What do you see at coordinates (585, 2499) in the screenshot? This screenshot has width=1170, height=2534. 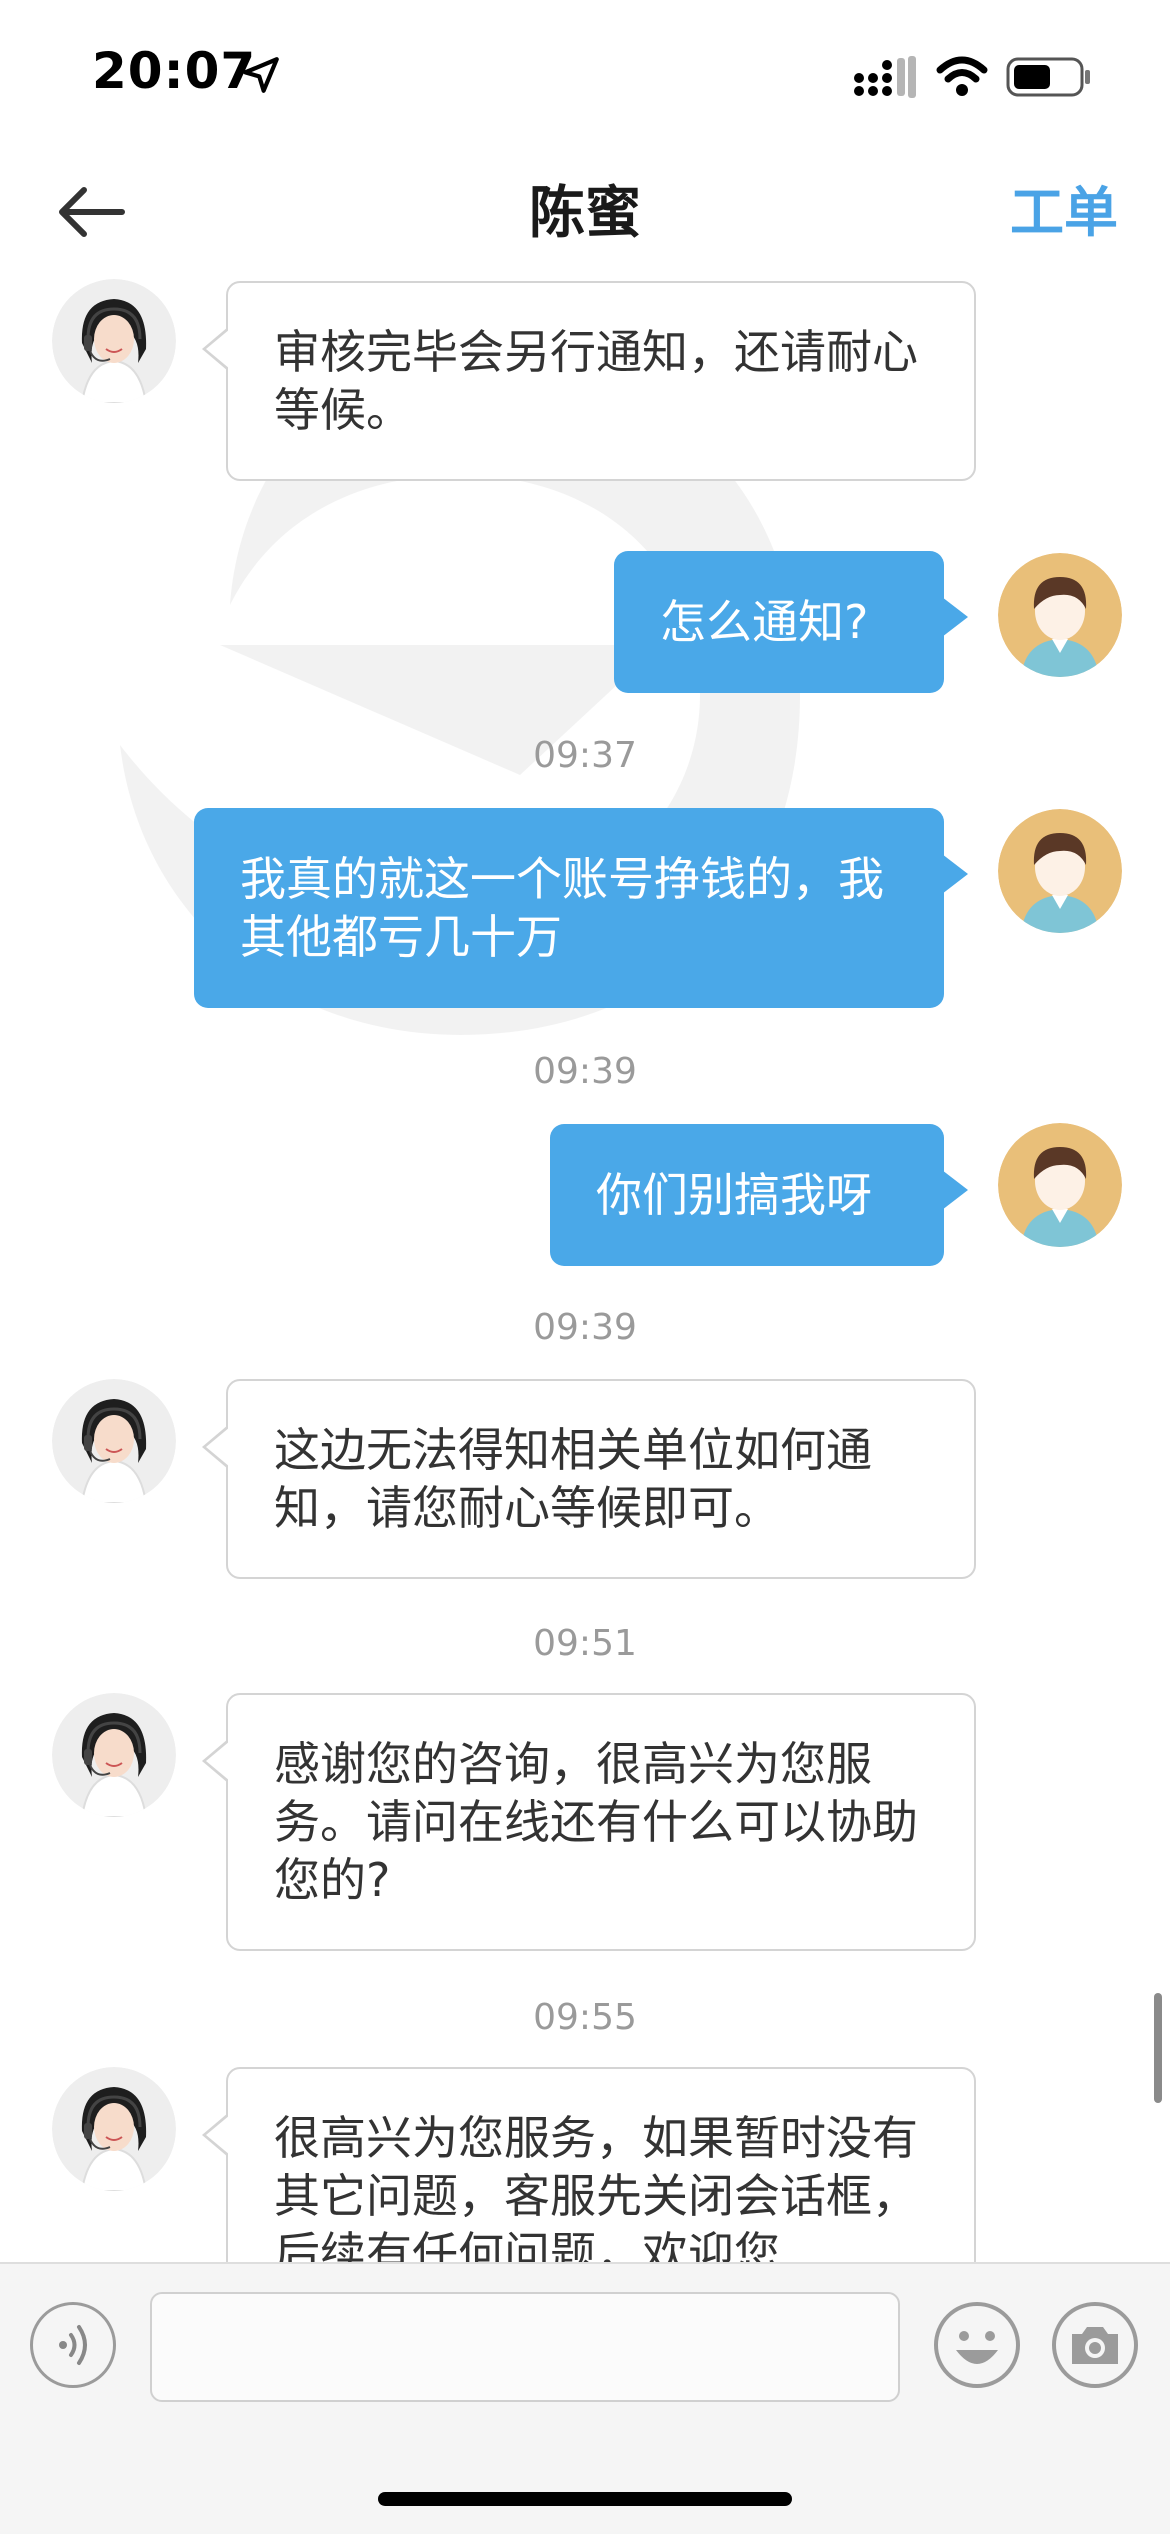 I see `home-indicator` at bounding box center [585, 2499].